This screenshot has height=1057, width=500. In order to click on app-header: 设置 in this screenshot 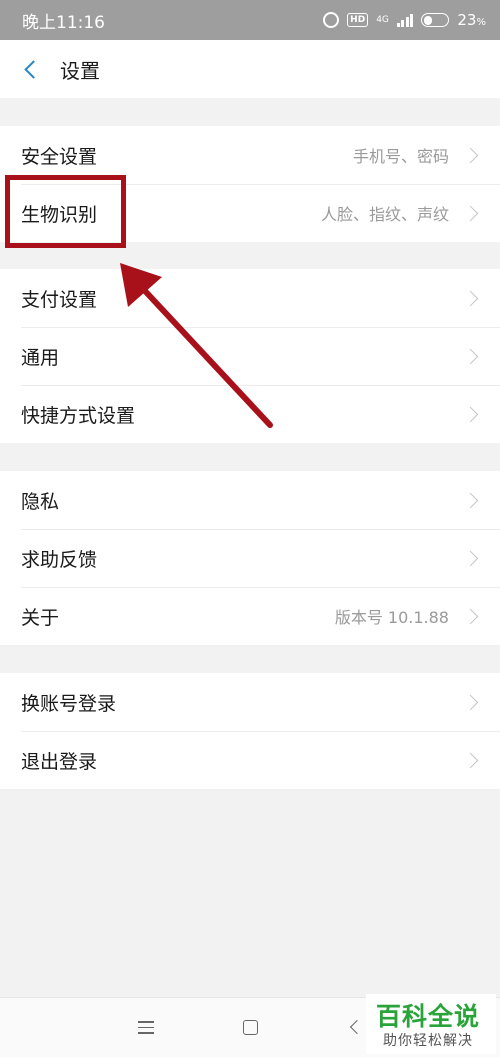, I will do `click(250, 69)`.